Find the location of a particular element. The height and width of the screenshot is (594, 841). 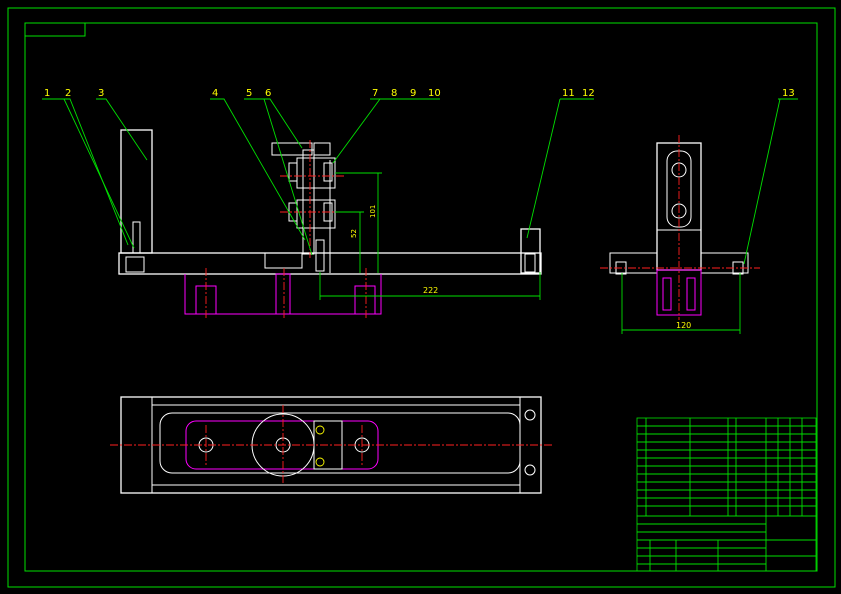

dim-text-222: 222 is located at coordinates (430, 290).